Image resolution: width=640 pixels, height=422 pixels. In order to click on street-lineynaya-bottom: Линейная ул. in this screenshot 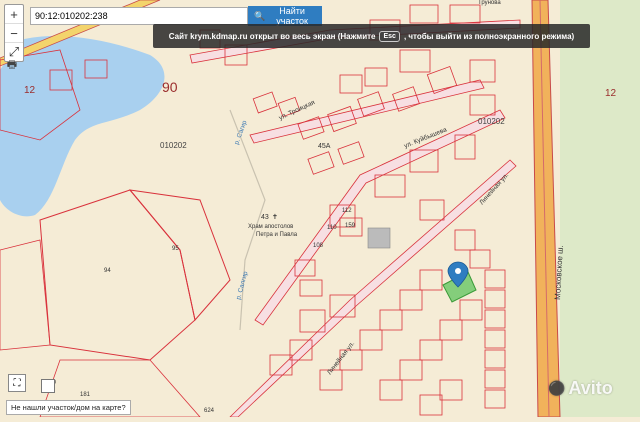, I will do `click(340, 358)`.